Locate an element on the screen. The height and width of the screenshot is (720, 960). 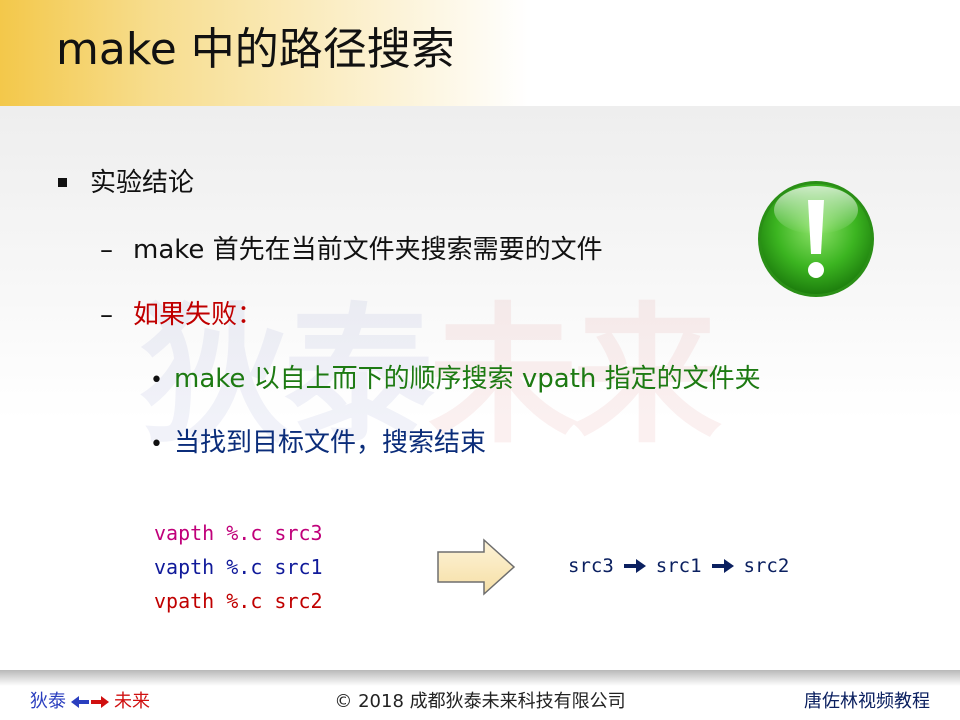
footer: © 2018 成都狄泰未来科技有限公司 狄泰 未来 唐佐林视频教程 is located at coordinates (480, 703).